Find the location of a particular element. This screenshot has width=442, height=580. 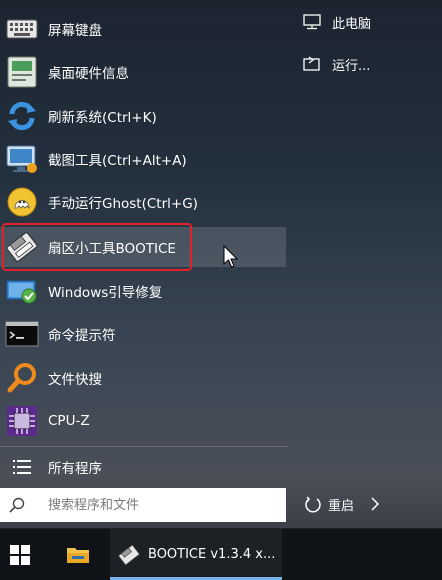

restart-label: 重启 is located at coordinates (341, 506).